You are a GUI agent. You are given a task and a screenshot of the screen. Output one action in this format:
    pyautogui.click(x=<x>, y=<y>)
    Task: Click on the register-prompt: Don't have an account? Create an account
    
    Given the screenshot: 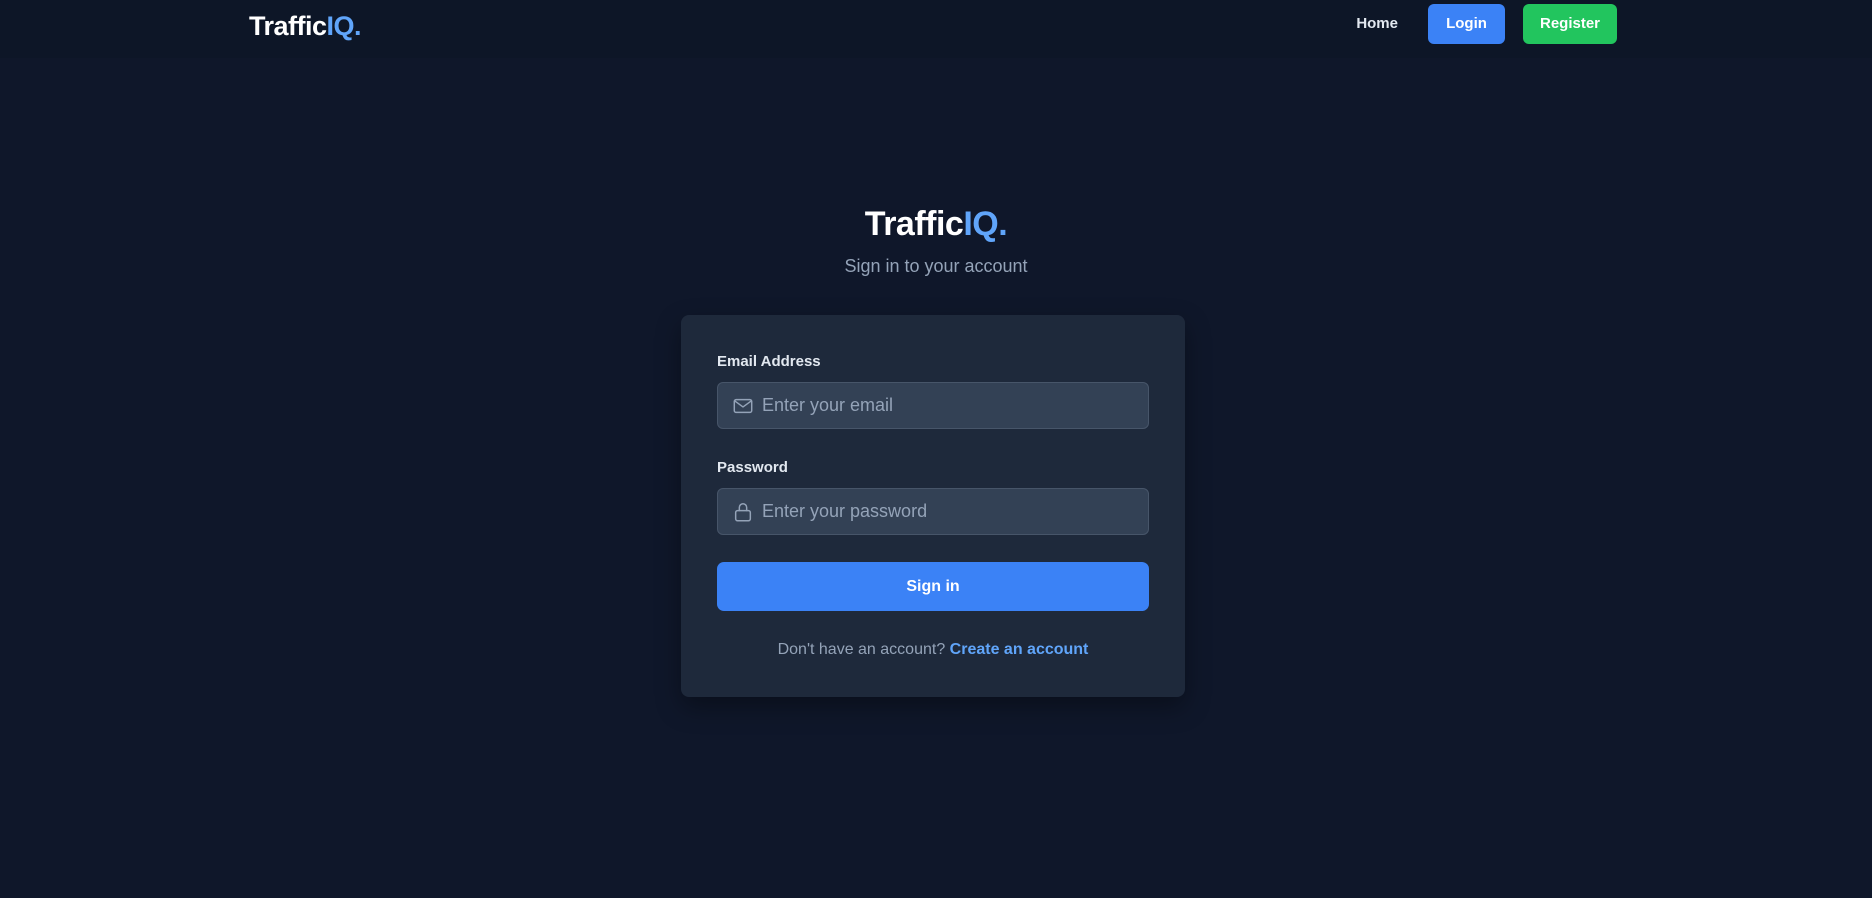 What is the action you would take?
    pyautogui.click(x=933, y=650)
    